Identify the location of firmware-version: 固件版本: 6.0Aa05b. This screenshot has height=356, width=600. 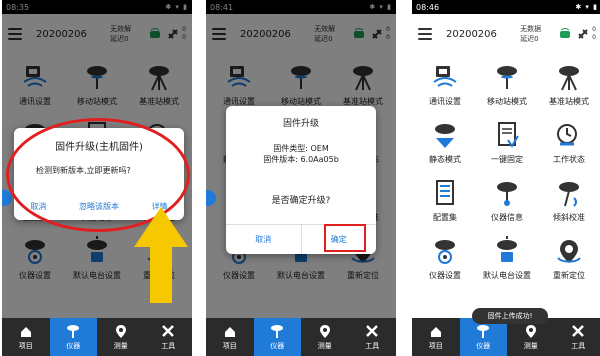
(301, 159).